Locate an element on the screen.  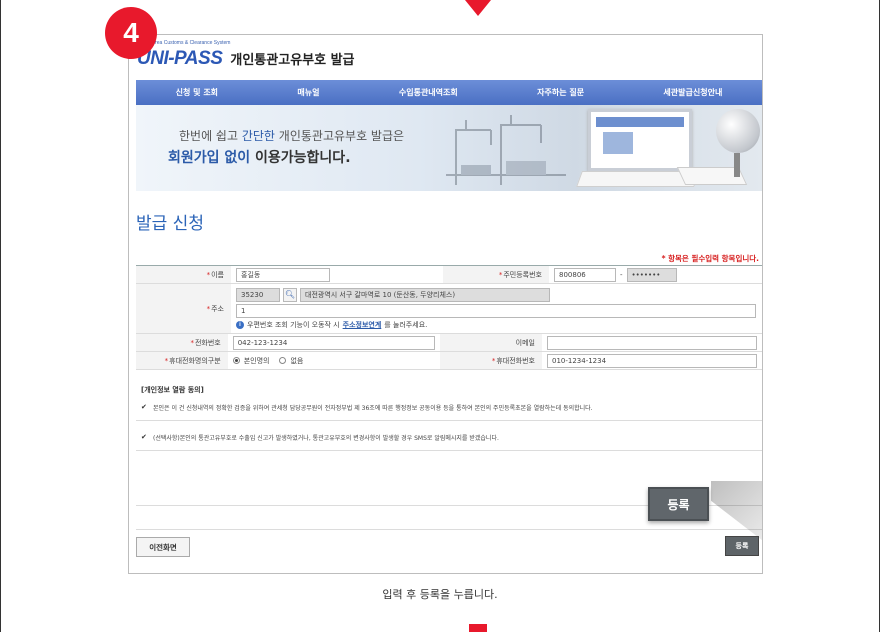
owner-none-radio is located at coordinates (283, 360).